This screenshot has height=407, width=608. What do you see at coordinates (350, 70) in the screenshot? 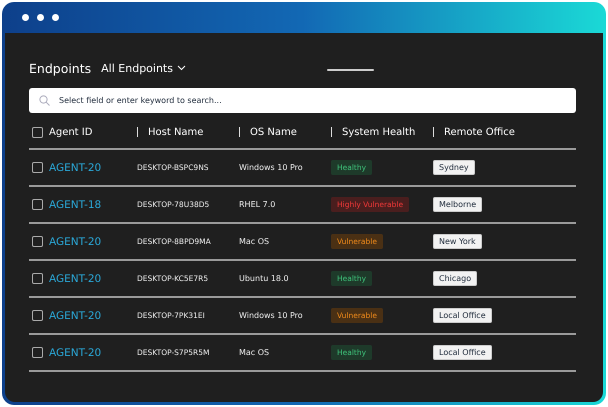
I see `drag-handle` at bounding box center [350, 70].